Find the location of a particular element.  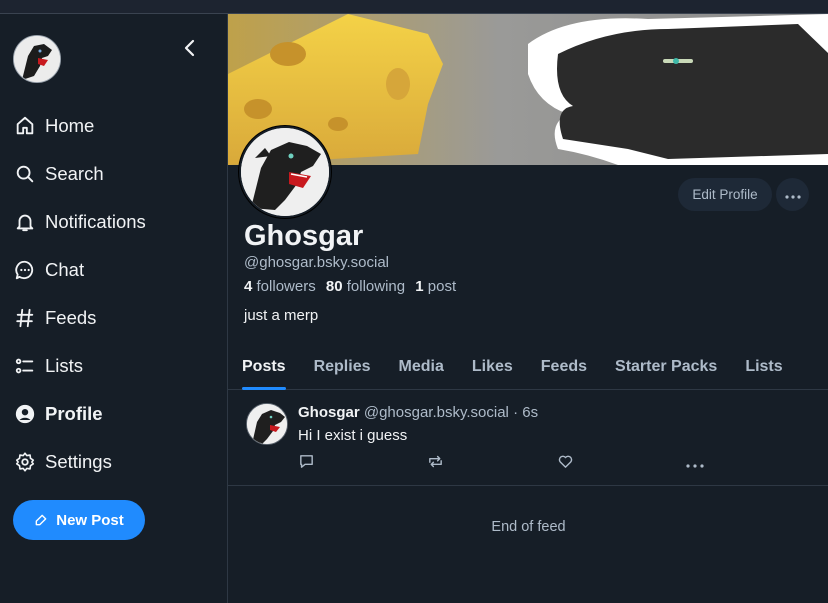

sidebar-avatar is located at coordinates (37, 59).